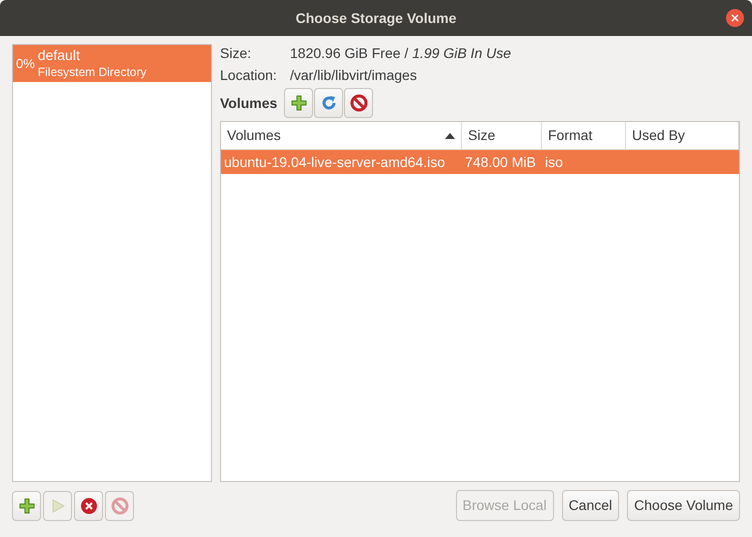 This screenshot has width=752, height=537. I want to click on sort-up-icon, so click(450, 135).